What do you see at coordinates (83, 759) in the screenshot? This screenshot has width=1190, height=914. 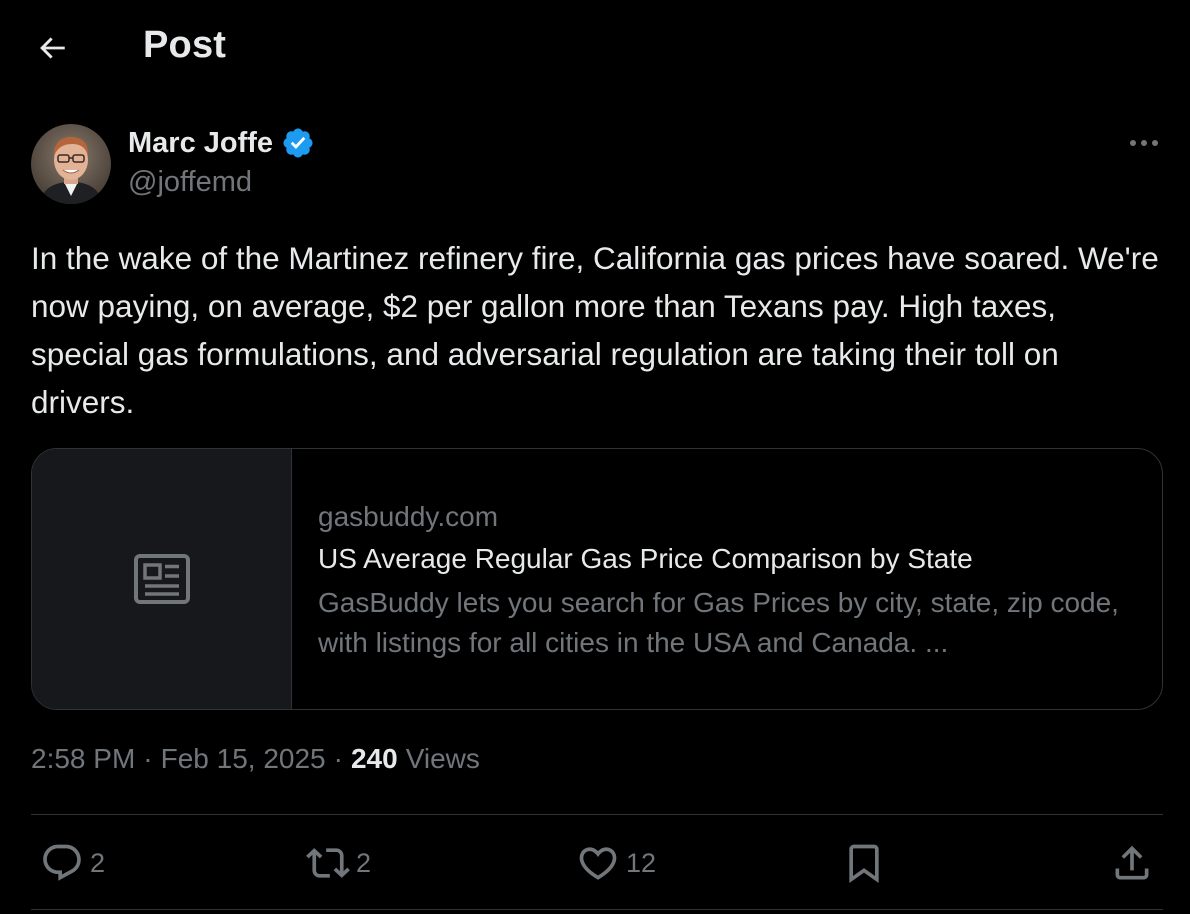 I see `post-time: 2:58 PM` at bounding box center [83, 759].